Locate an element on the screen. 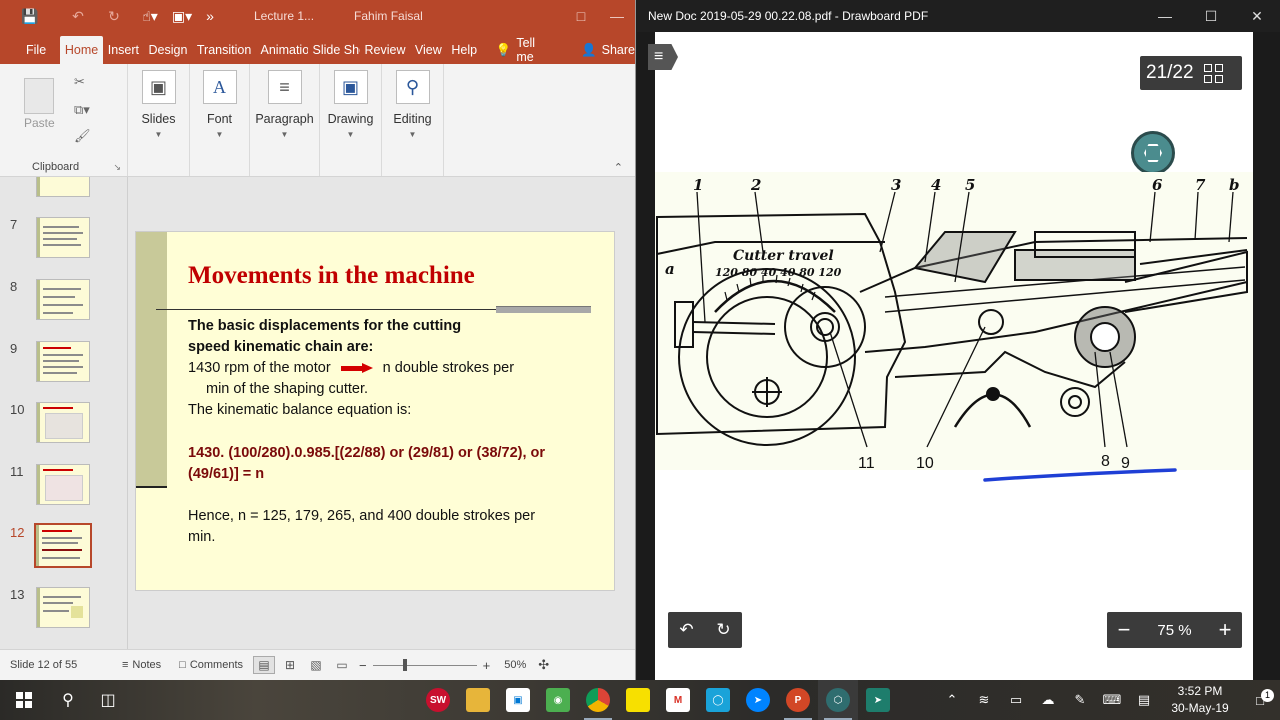 The width and height of the screenshot is (1280, 720). thumbnail-row: 7 is located at coordinates (63, 239).